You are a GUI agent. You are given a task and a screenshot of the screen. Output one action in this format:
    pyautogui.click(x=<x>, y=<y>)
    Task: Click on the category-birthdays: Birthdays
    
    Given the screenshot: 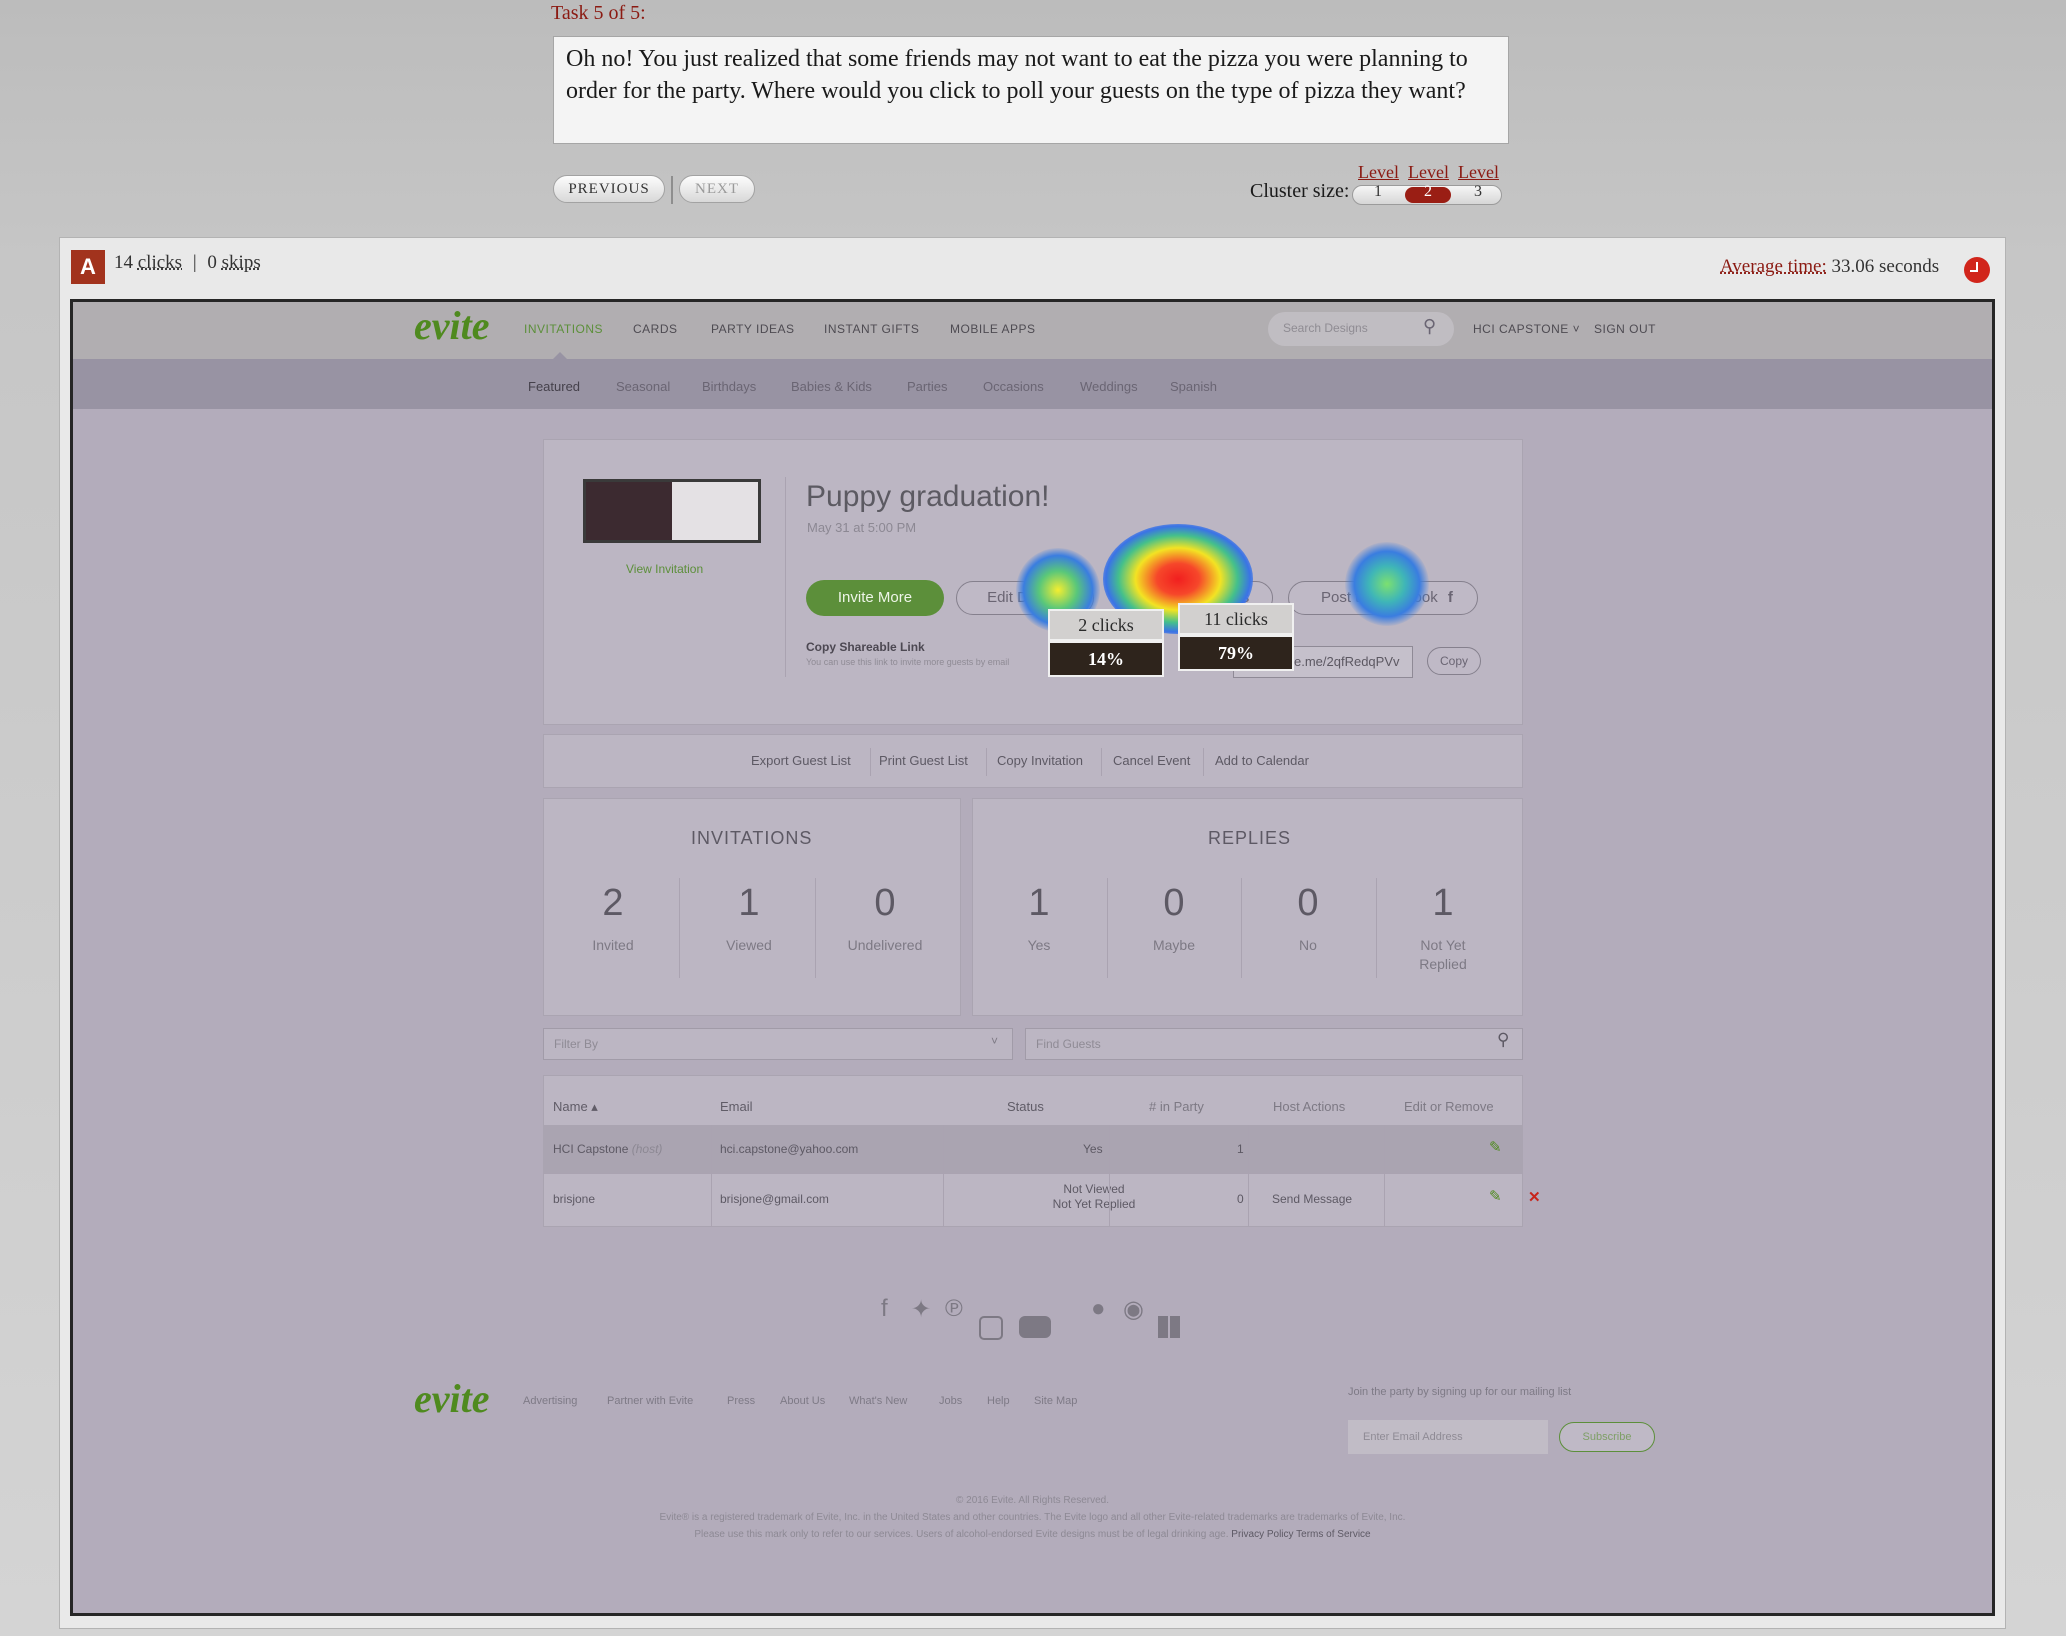 What is the action you would take?
    pyautogui.click(x=729, y=386)
    